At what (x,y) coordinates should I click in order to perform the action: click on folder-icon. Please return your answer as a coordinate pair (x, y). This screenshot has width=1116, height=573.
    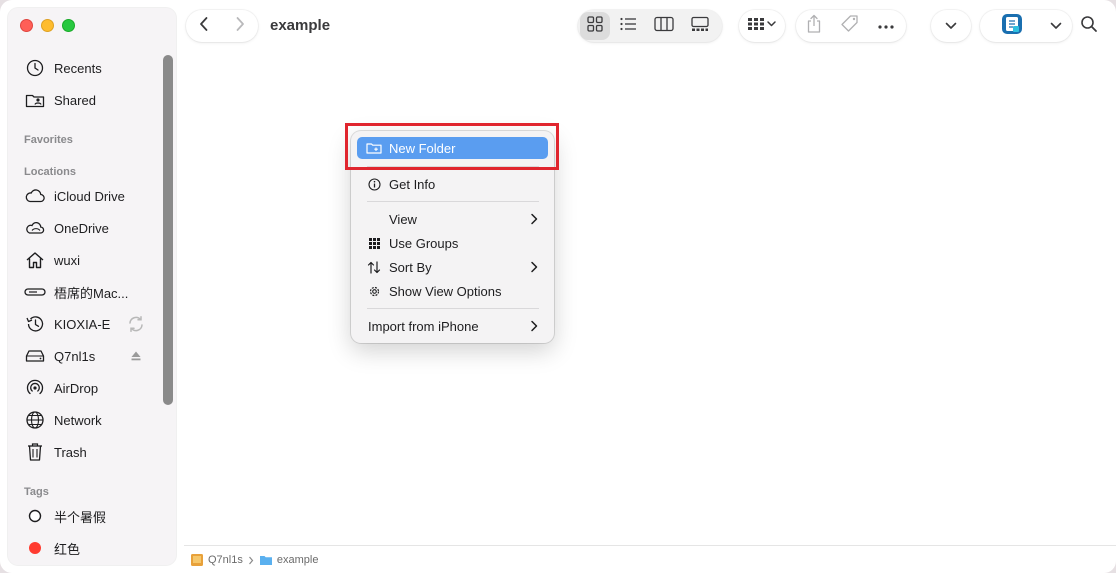
    Looking at the image, I should click on (266, 560).